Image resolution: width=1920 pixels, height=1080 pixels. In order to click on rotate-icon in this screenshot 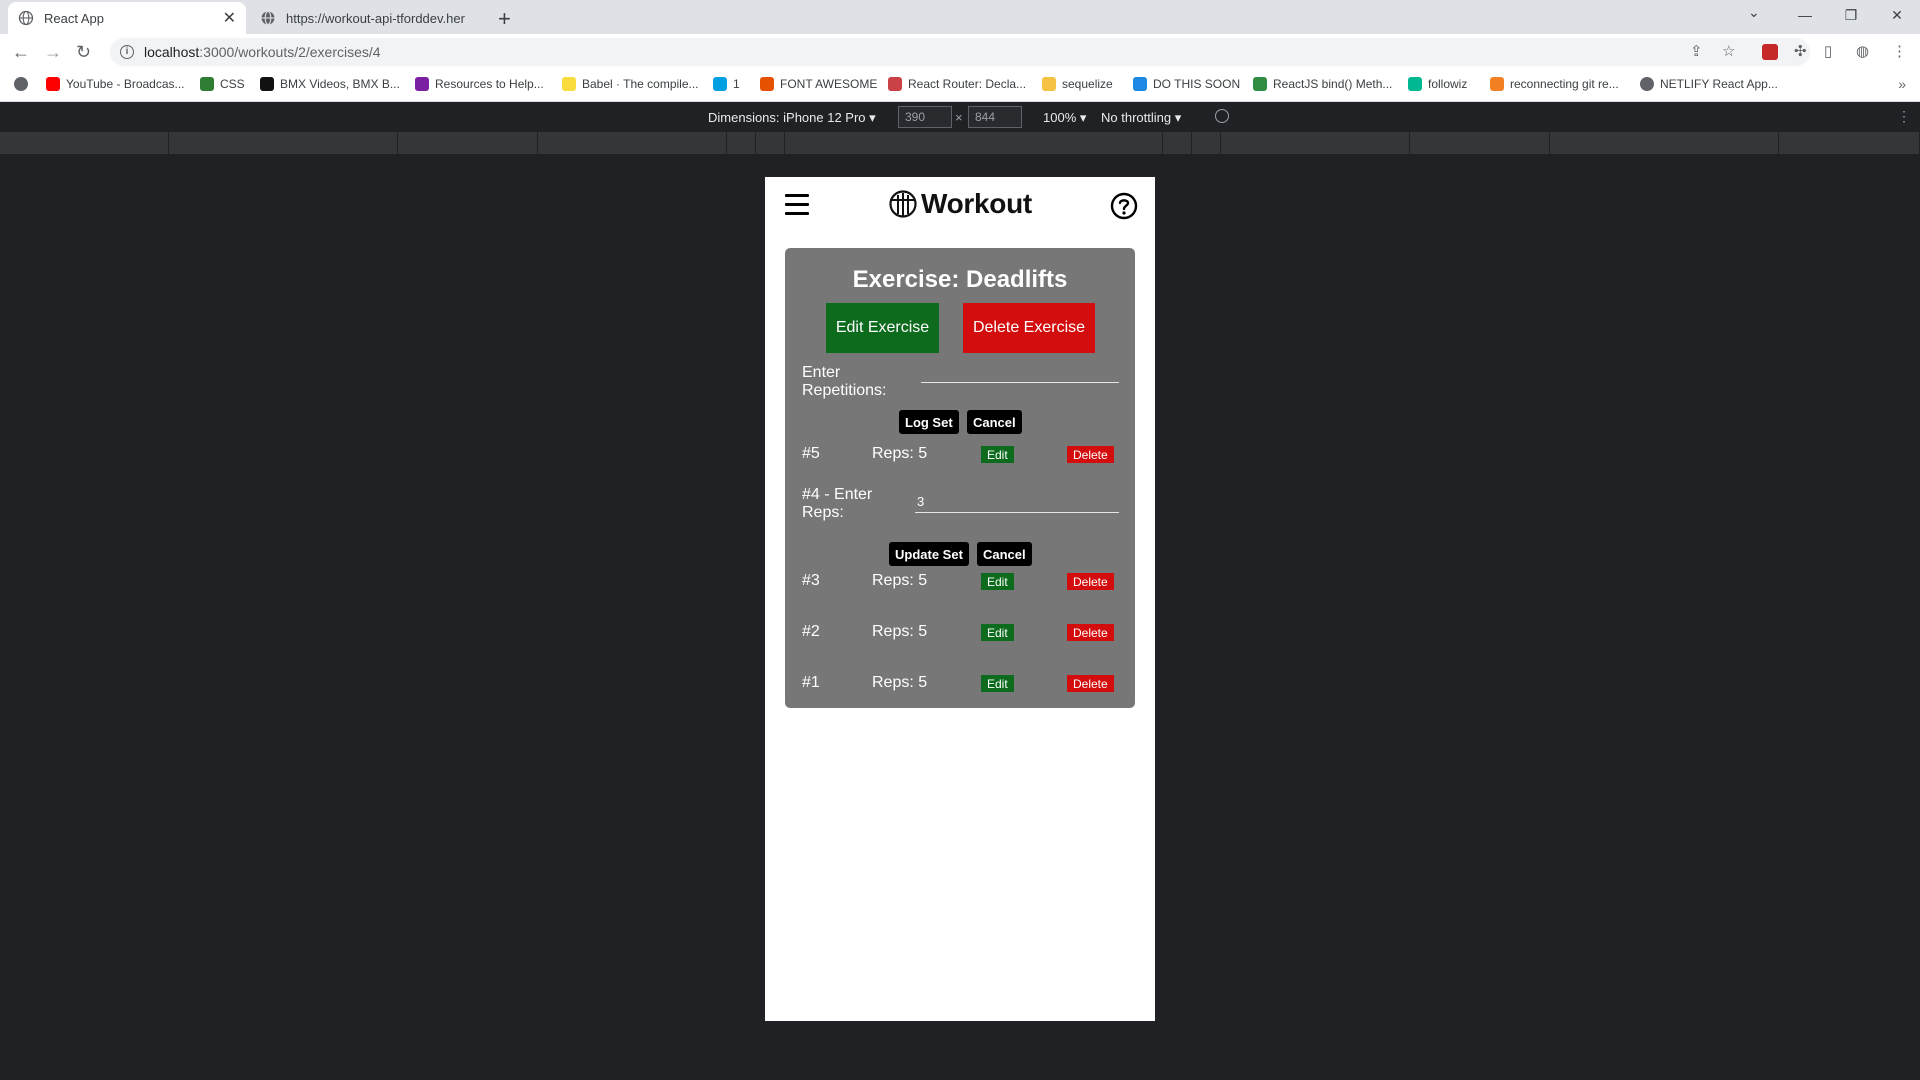, I will do `click(1222, 116)`.